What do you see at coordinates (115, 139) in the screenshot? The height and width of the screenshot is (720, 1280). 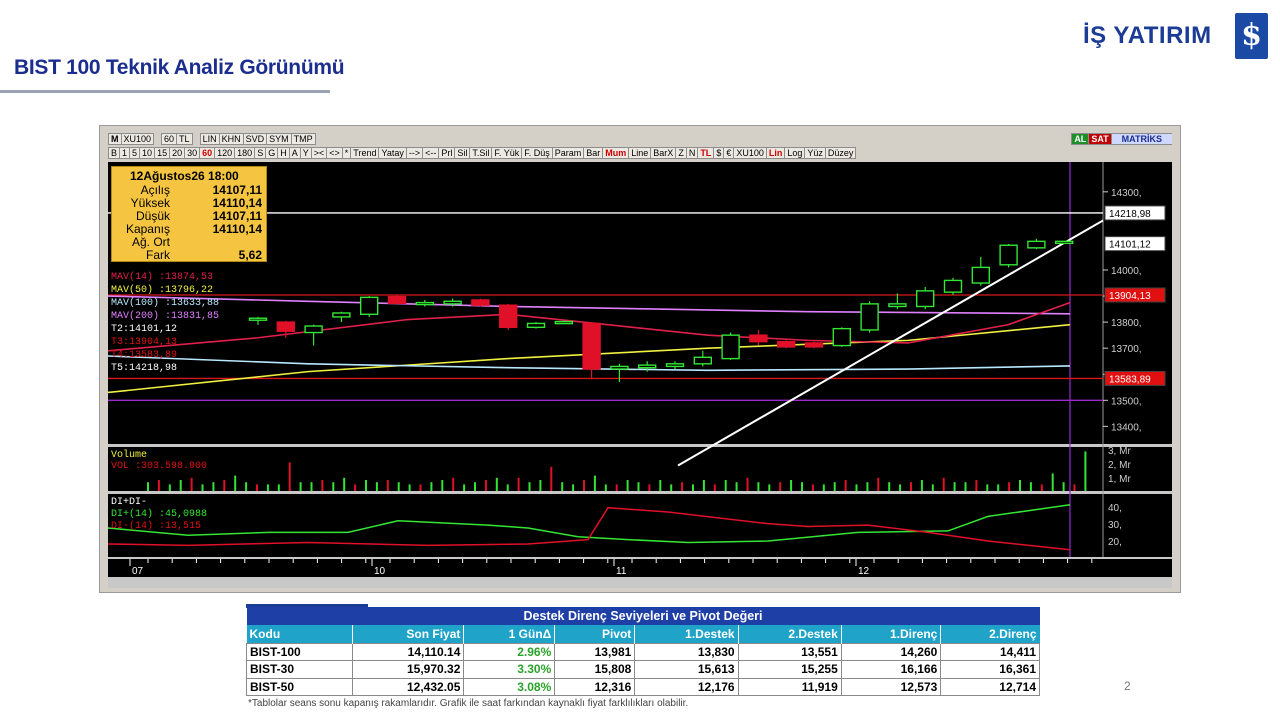 I see `toolbar-btn-0: M` at bounding box center [115, 139].